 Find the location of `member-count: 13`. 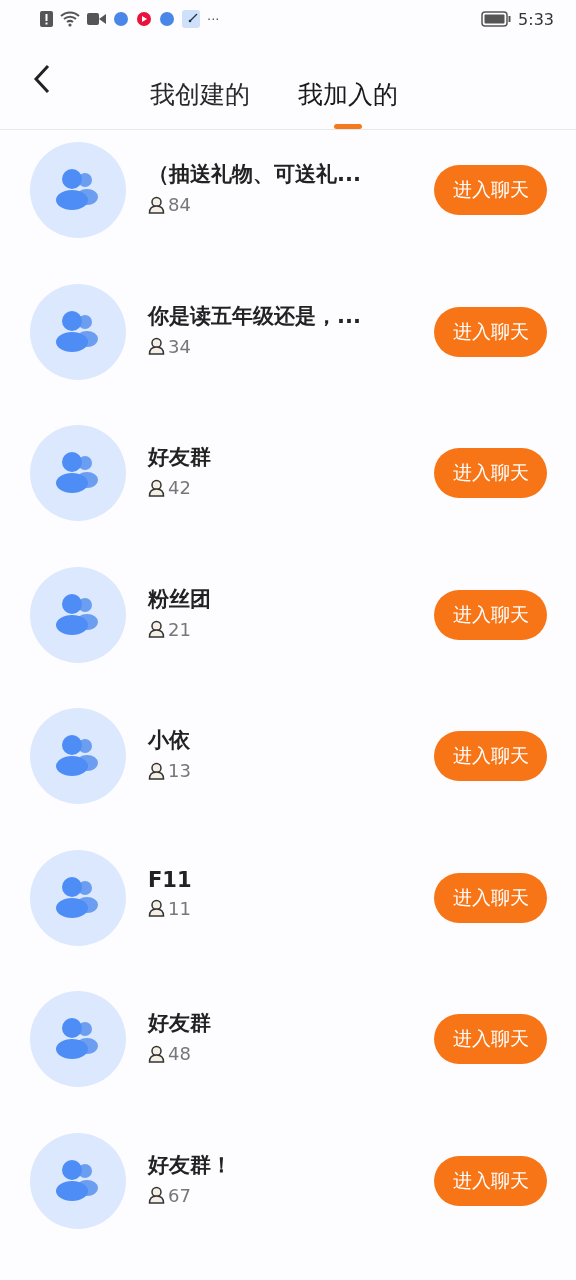

member-count: 13 is located at coordinates (179, 770).